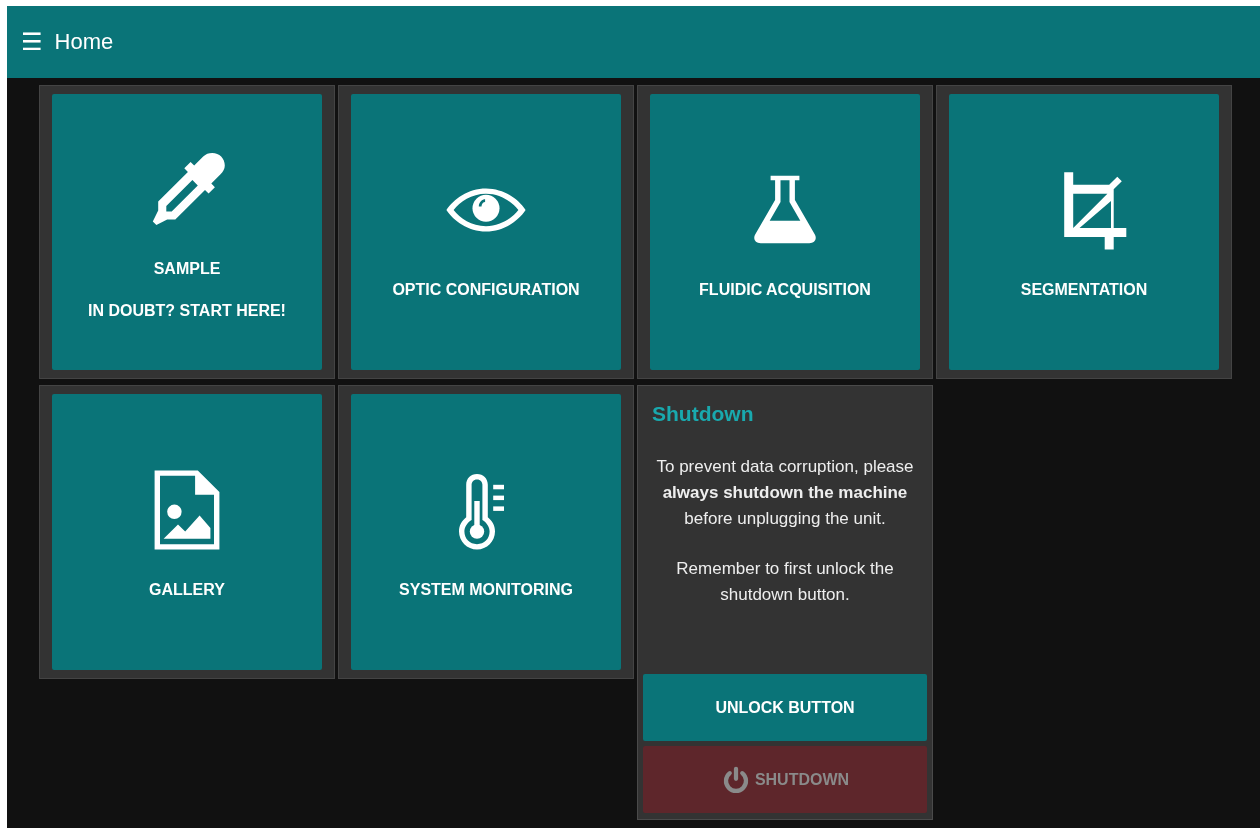 This screenshot has width=1260, height=828. What do you see at coordinates (187, 269) in the screenshot?
I see `tile-label: SAMPLE` at bounding box center [187, 269].